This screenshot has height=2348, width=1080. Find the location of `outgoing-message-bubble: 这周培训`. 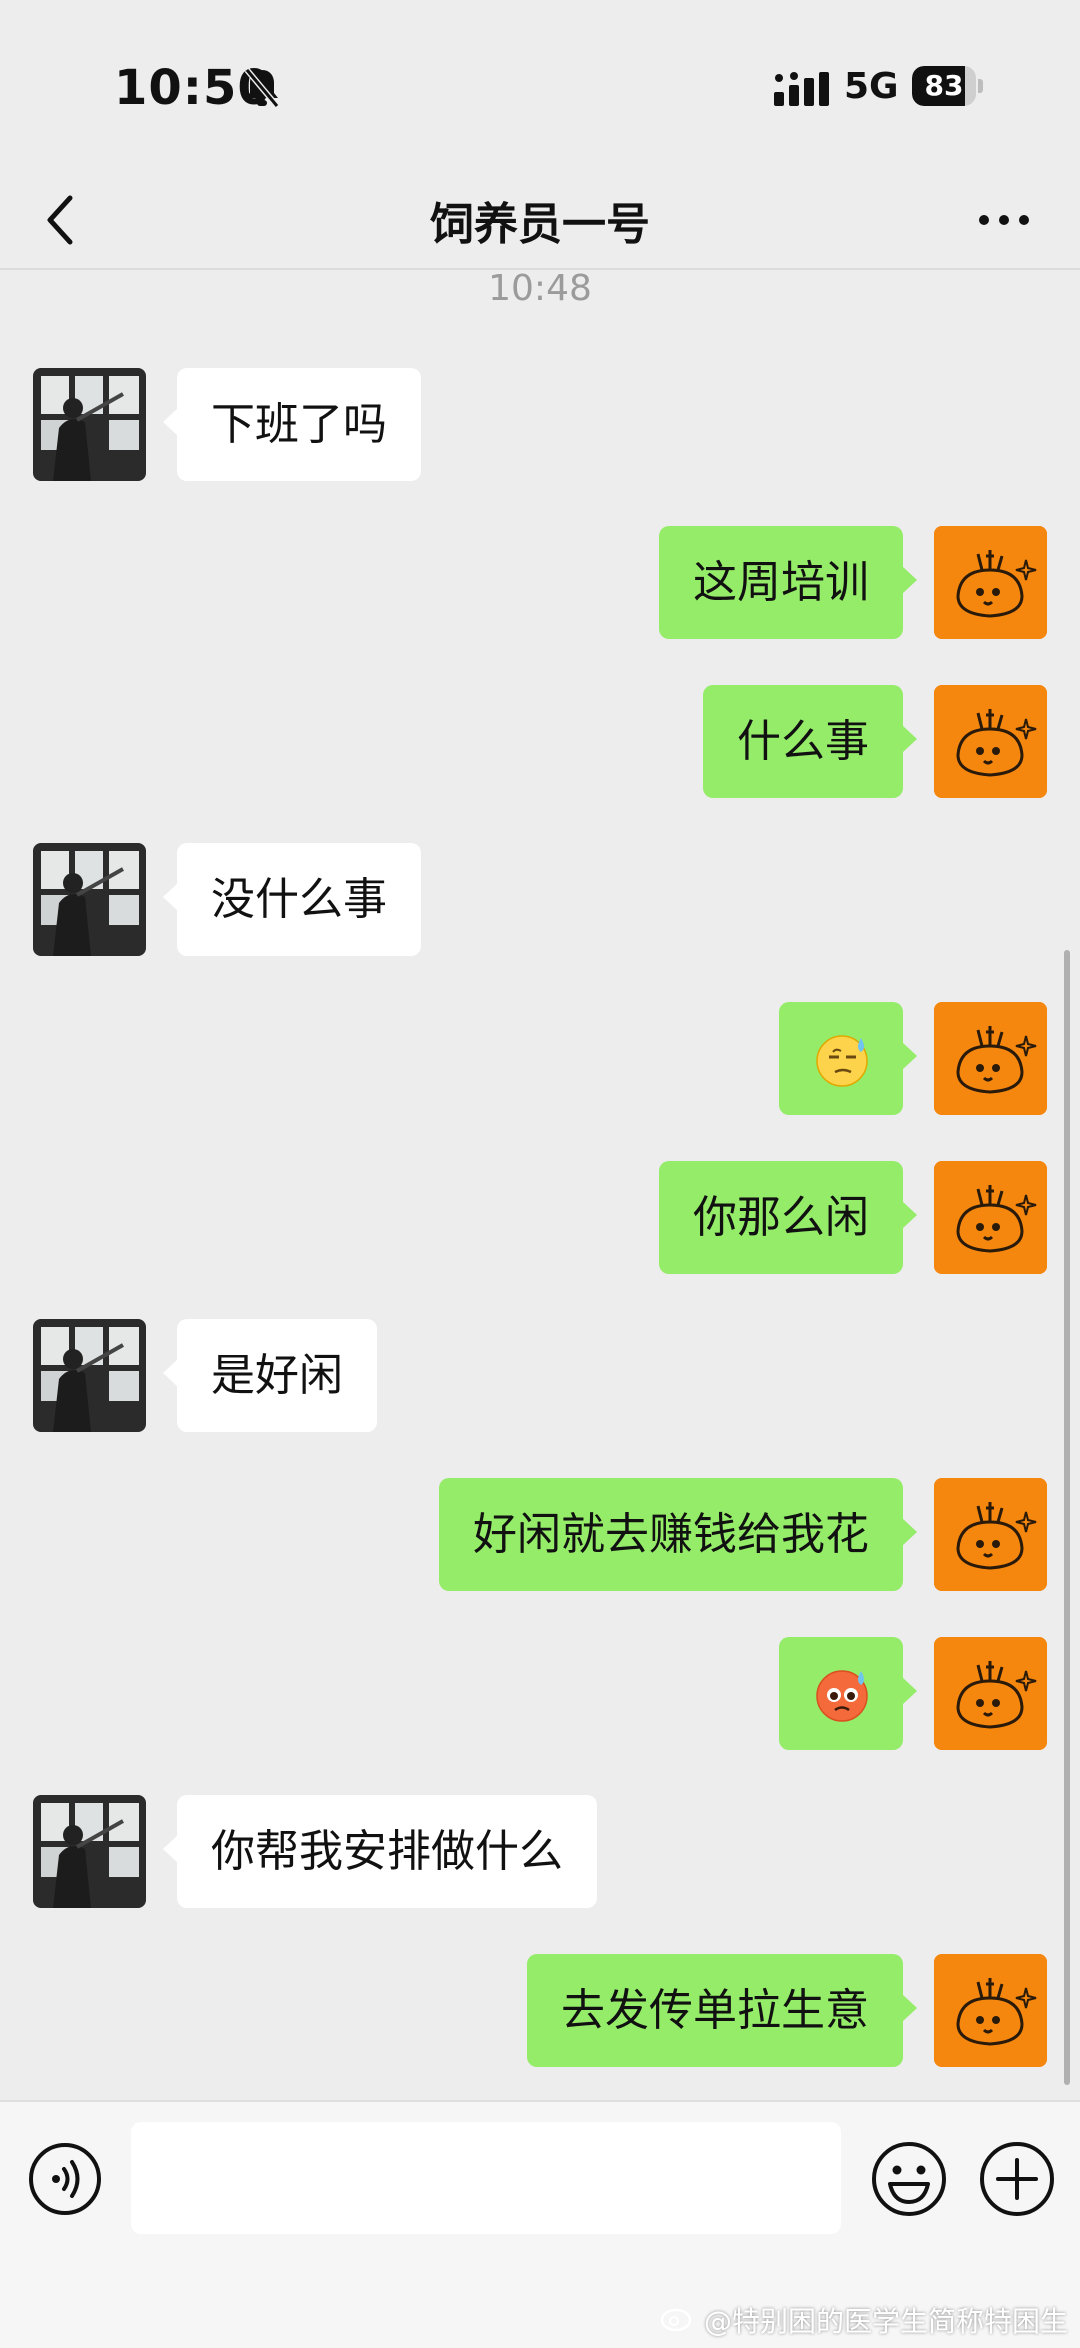

outgoing-message-bubble: 这周培训 is located at coordinates (788, 582).